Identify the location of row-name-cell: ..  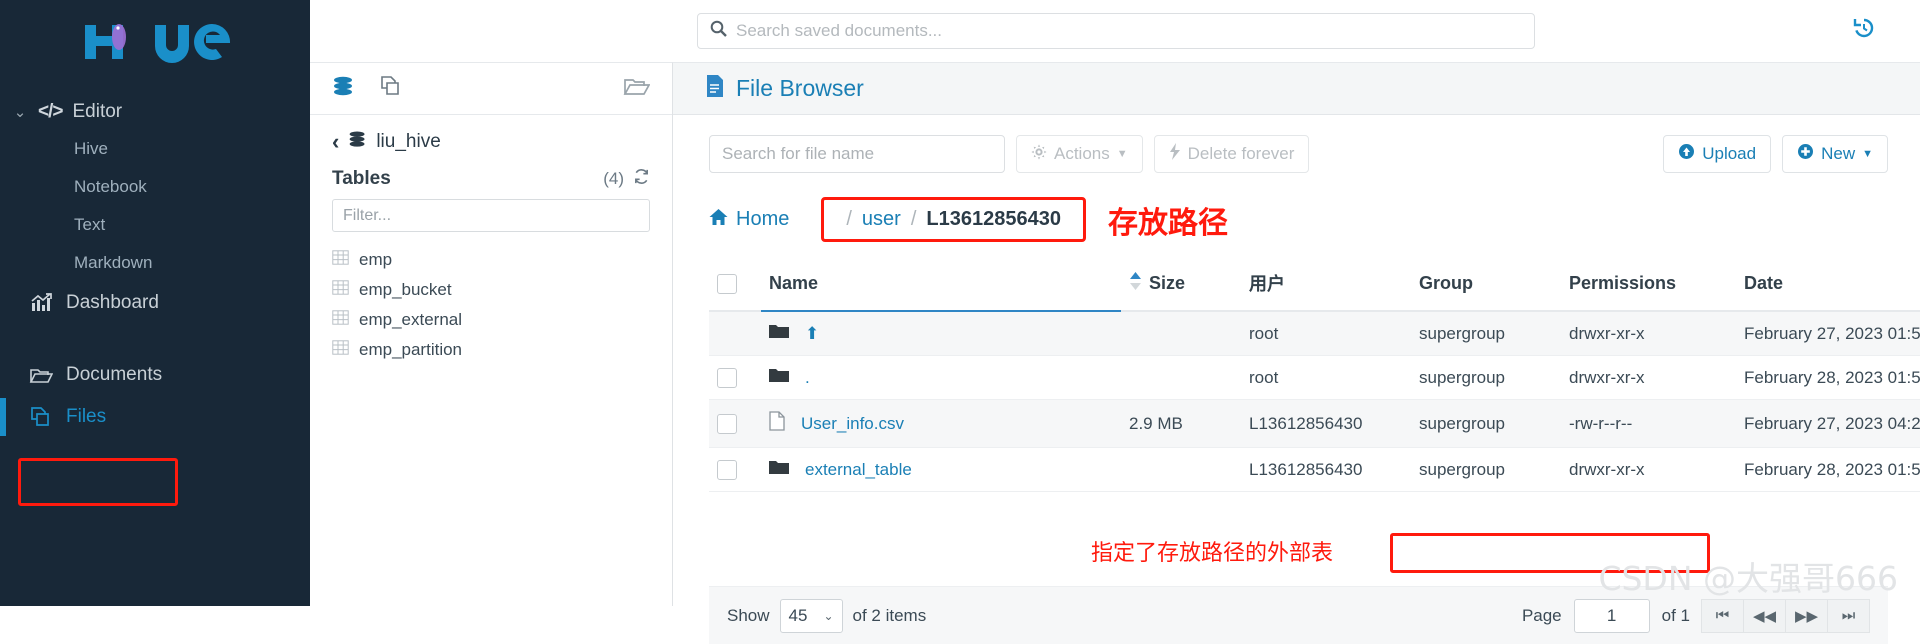
(941, 377).